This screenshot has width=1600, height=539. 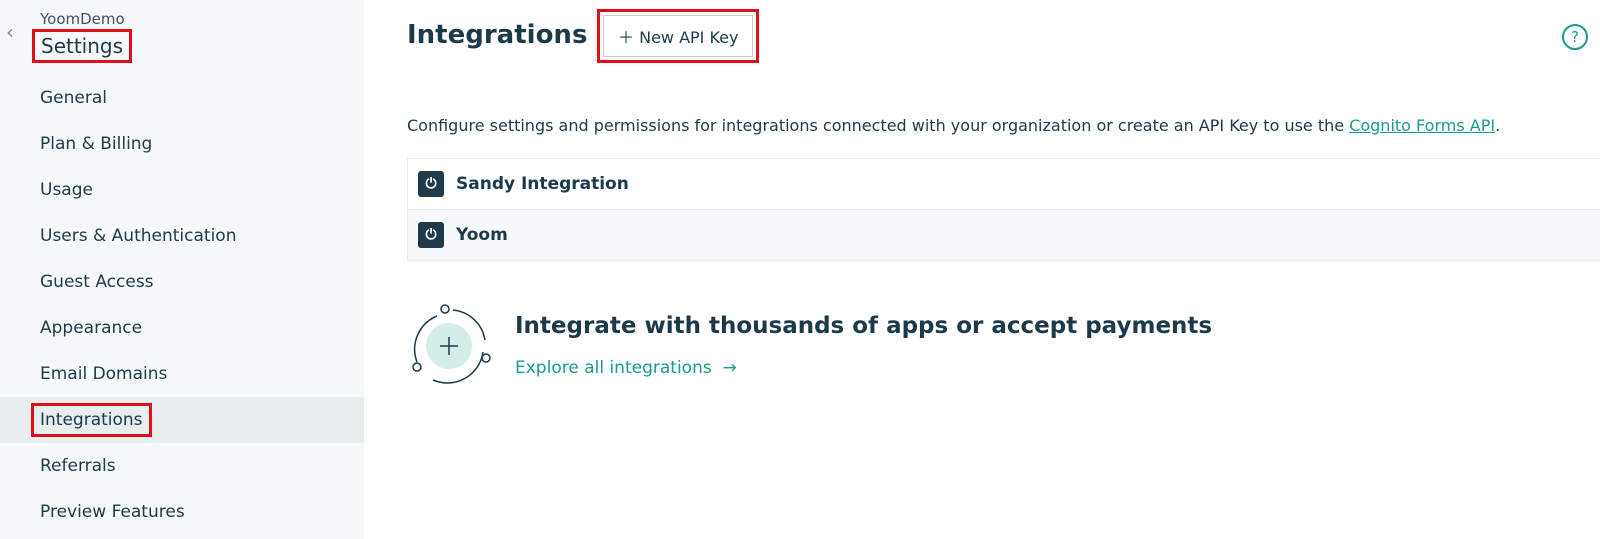 What do you see at coordinates (1004, 184) in the screenshot?
I see `integration-row: ⏻ Sandy Integration` at bounding box center [1004, 184].